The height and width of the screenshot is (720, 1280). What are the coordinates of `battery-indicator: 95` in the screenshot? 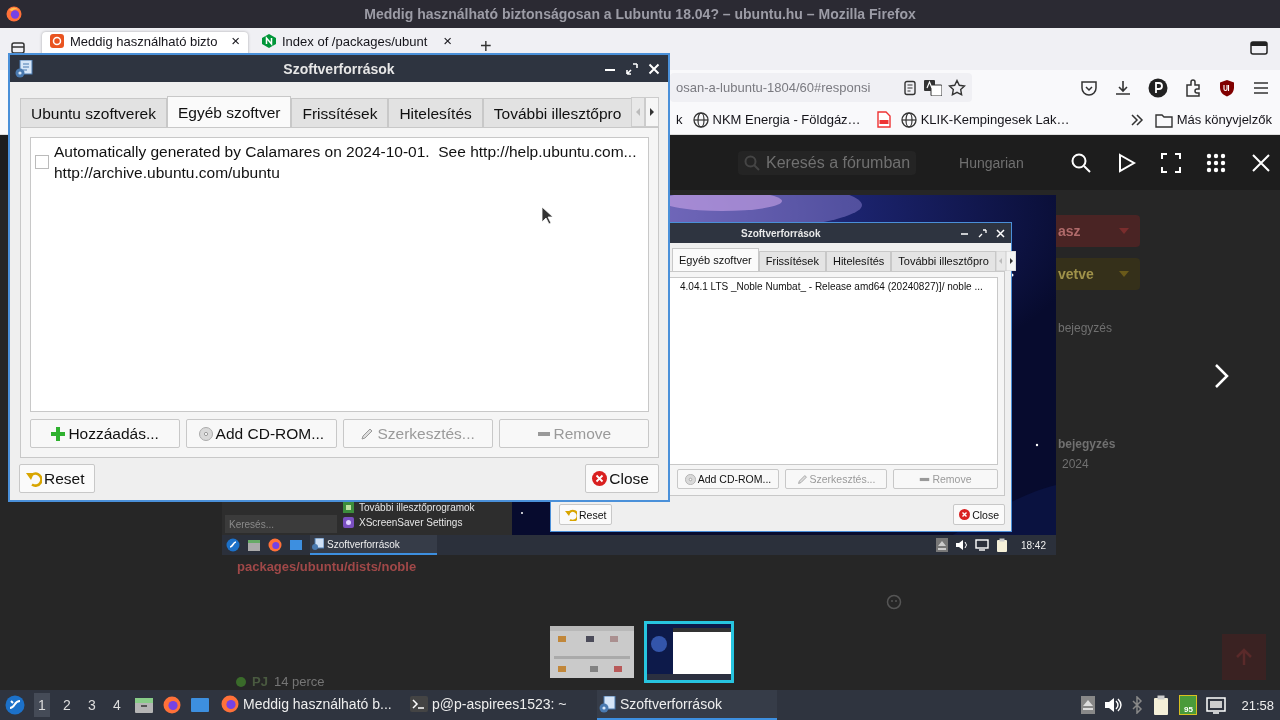 It's located at (1188, 705).